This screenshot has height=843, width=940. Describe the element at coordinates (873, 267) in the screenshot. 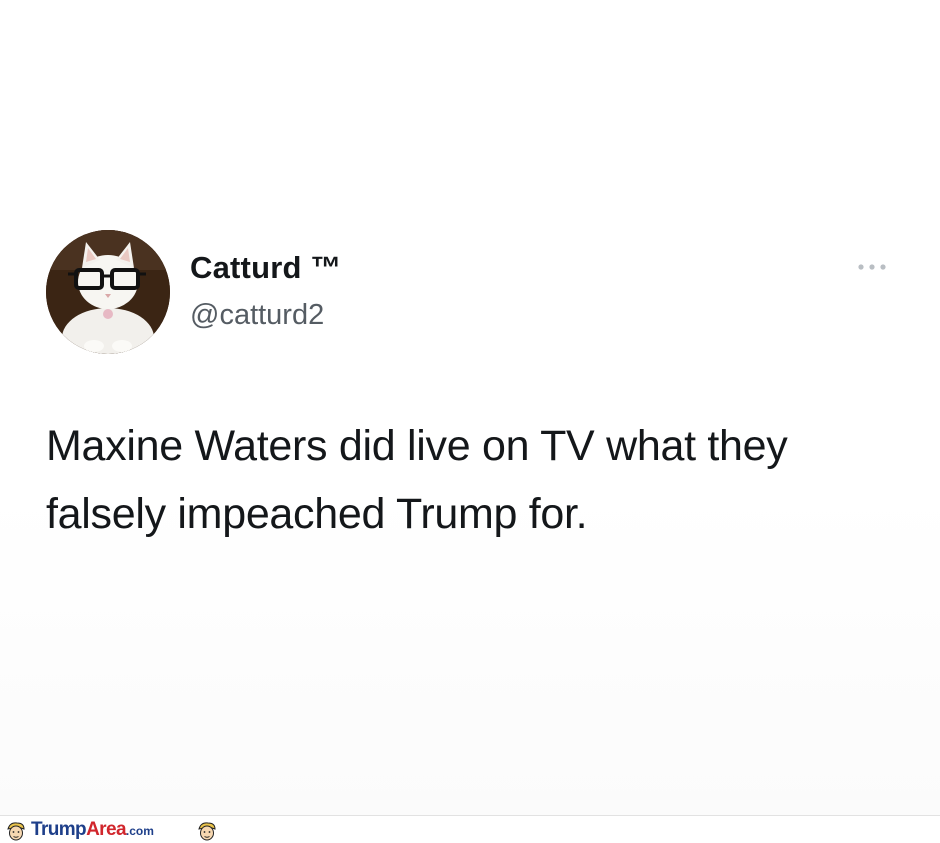

I see `more-options-icon` at that location.